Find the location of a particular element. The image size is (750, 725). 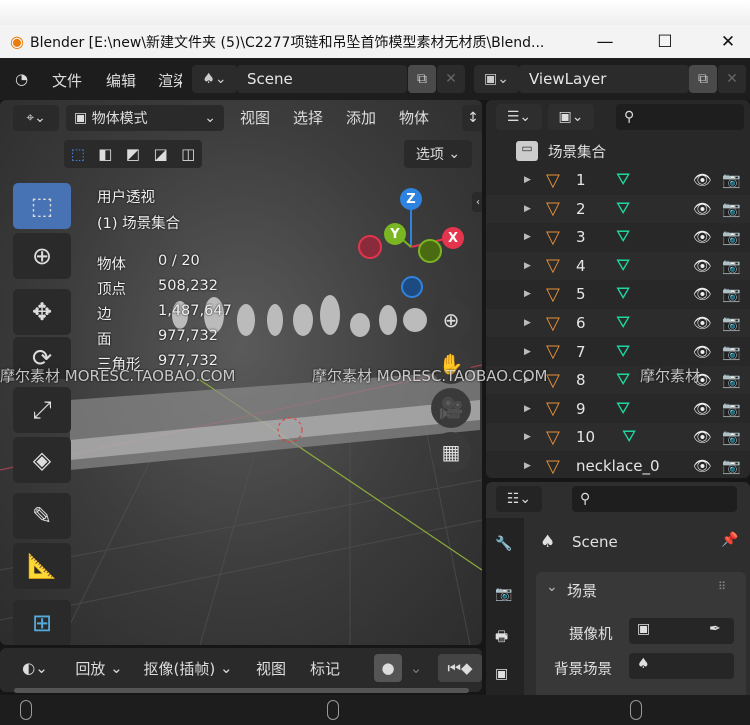

outliner-item: ▶ ▽ 7 ⛛ 👁 📷 is located at coordinates (618, 352).